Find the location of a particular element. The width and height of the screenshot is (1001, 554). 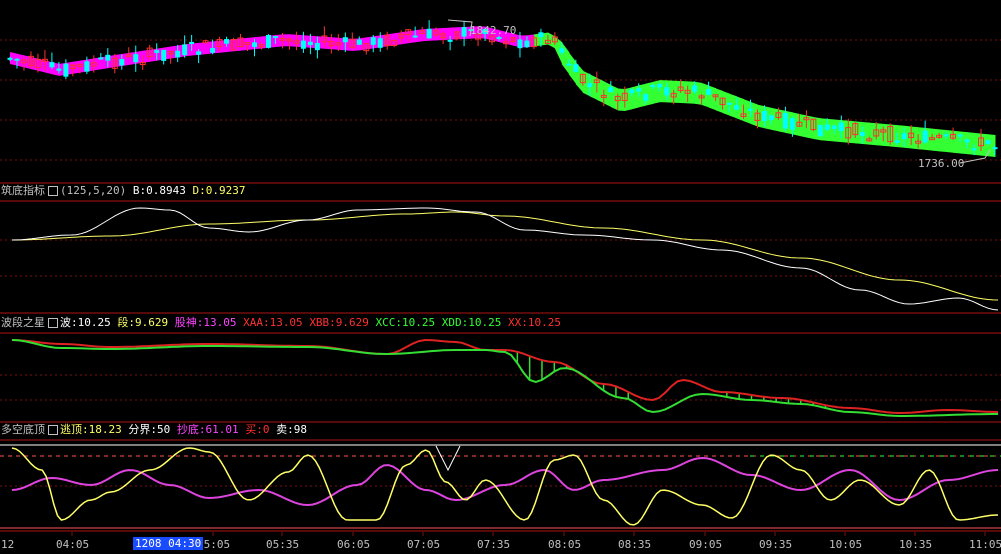

duokong-item-4: 卖:98 is located at coordinates (291, 429).